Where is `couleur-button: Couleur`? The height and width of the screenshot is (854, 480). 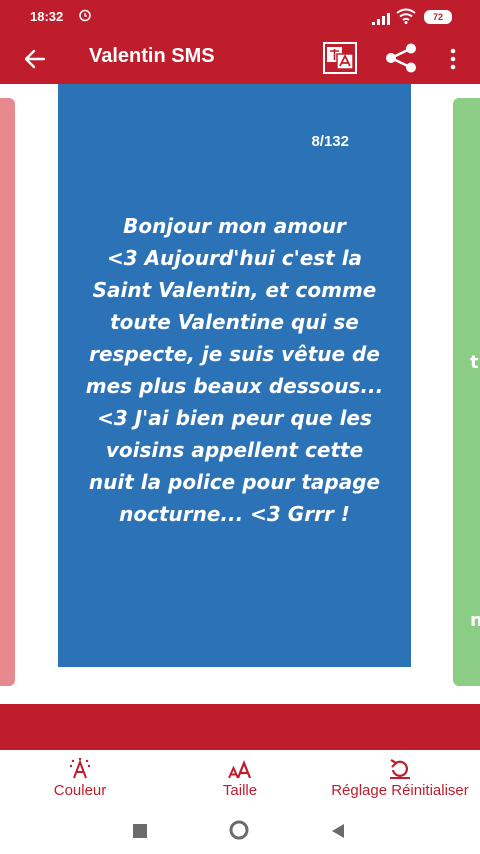
couleur-button: Couleur is located at coordinates (80, 778).